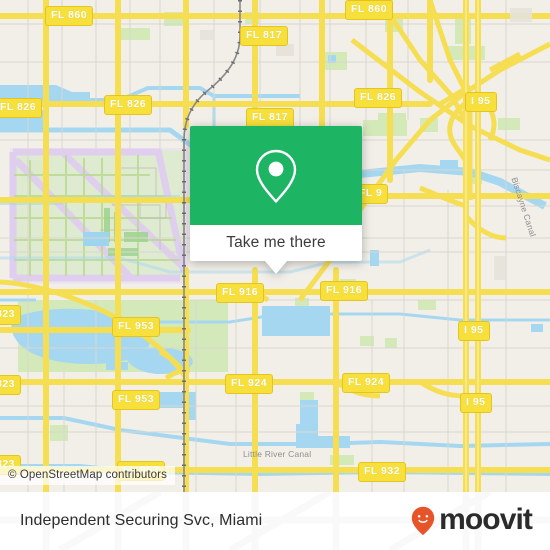 This screenshot has height=550, width=550. Describe the element at coordinates (87, 475) in the screenshot. I see `osm-attribution: © OpenStreetMap contributors` at that location.